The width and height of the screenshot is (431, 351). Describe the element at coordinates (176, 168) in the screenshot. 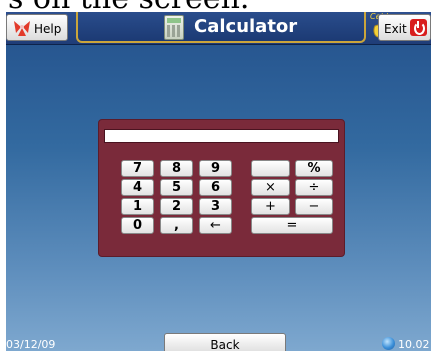

I see `key-8: 8` at that location.